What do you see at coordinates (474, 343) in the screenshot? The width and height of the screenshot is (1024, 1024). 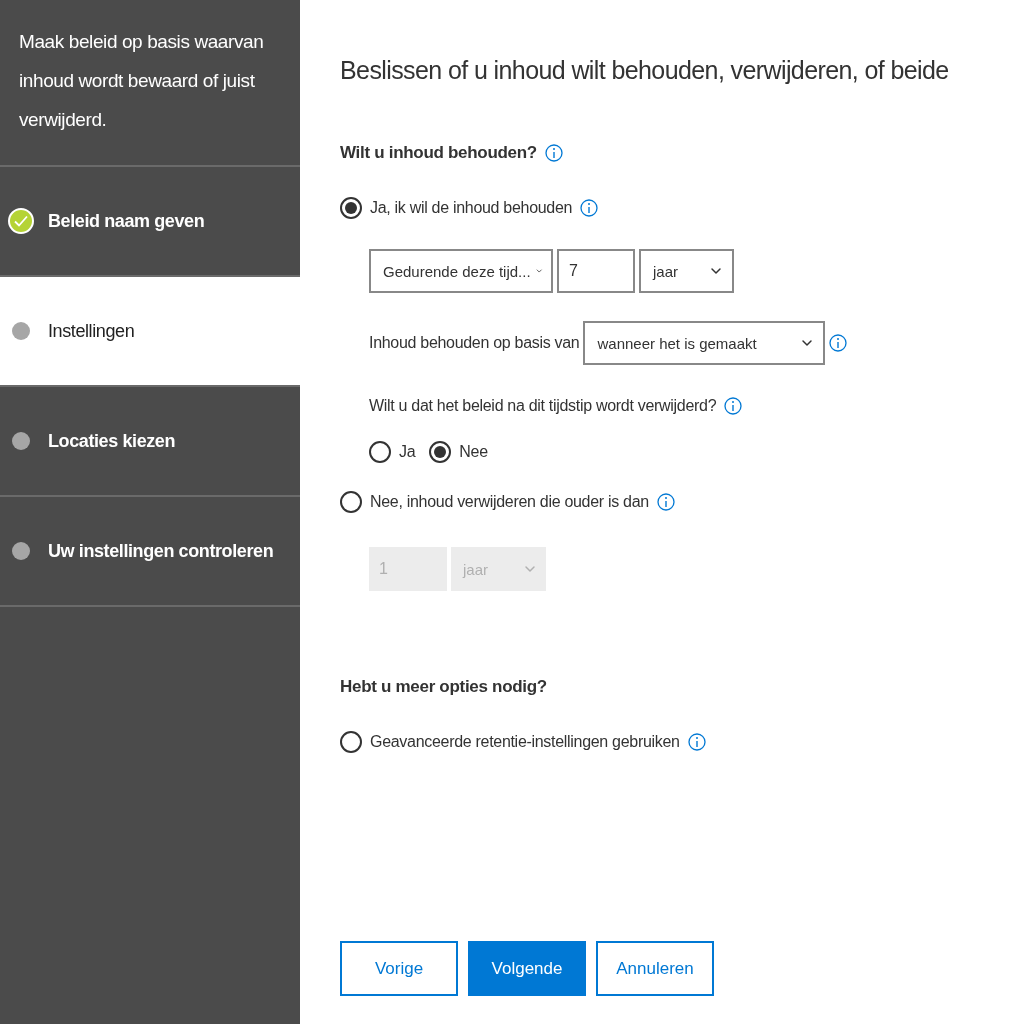 I see `field-label: Inhoud behouden op basis van` at bounding box center [474, 343].